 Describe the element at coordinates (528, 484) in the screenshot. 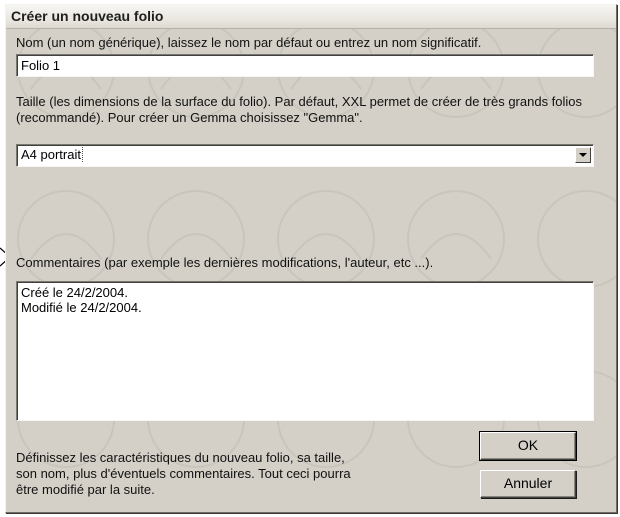

I see `cancel-button: Annuler` at that location.